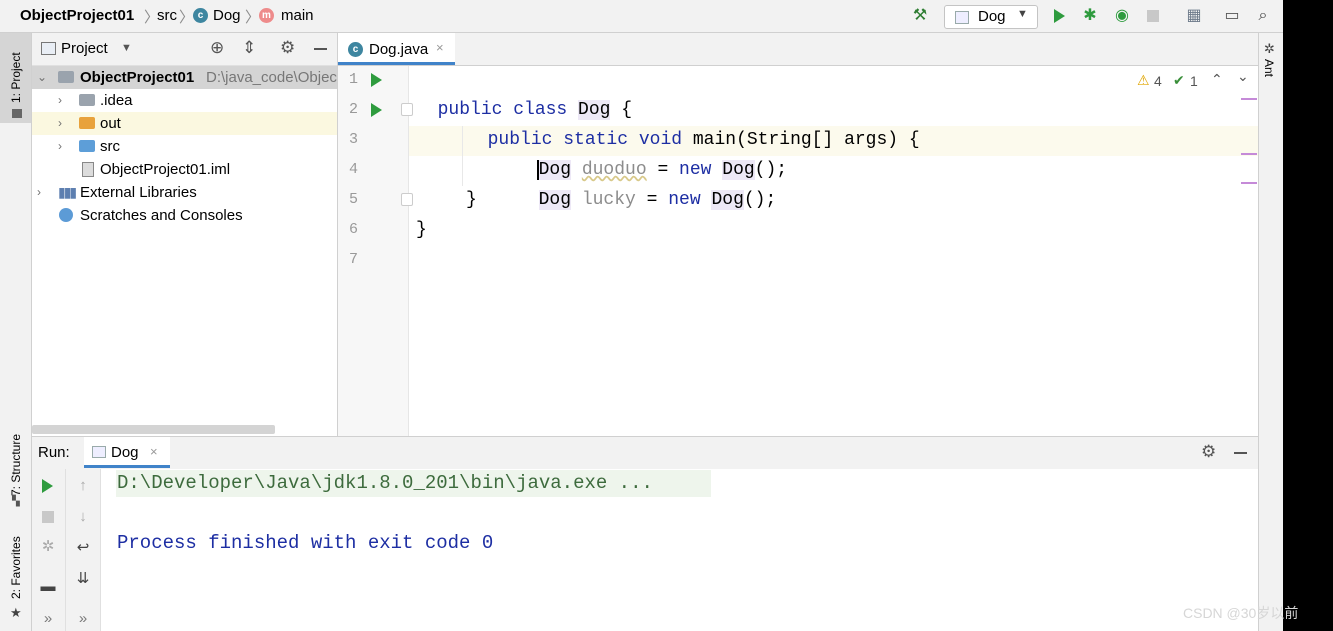  What do you see at coordinates (693, 122) in the screenshot?
I see `code-line-2: public static void main(String[] args) {` at bounding box center [693, 122].